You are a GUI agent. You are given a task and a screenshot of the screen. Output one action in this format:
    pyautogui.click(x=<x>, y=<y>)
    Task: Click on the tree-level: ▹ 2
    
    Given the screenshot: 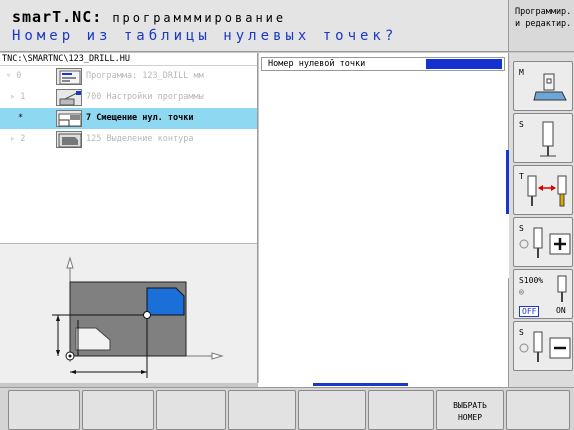 What is the action you would take?
    pyautogui.click(x=18, y=139)
    